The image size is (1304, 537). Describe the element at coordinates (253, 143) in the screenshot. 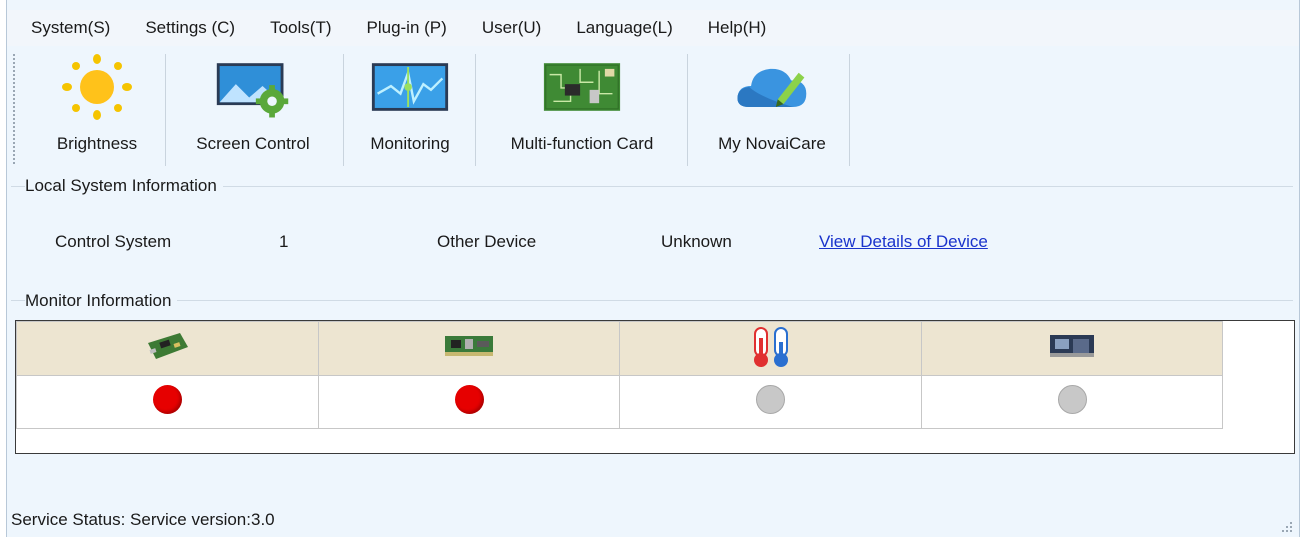

I see `screen-control-label: Screen Control` at that location.